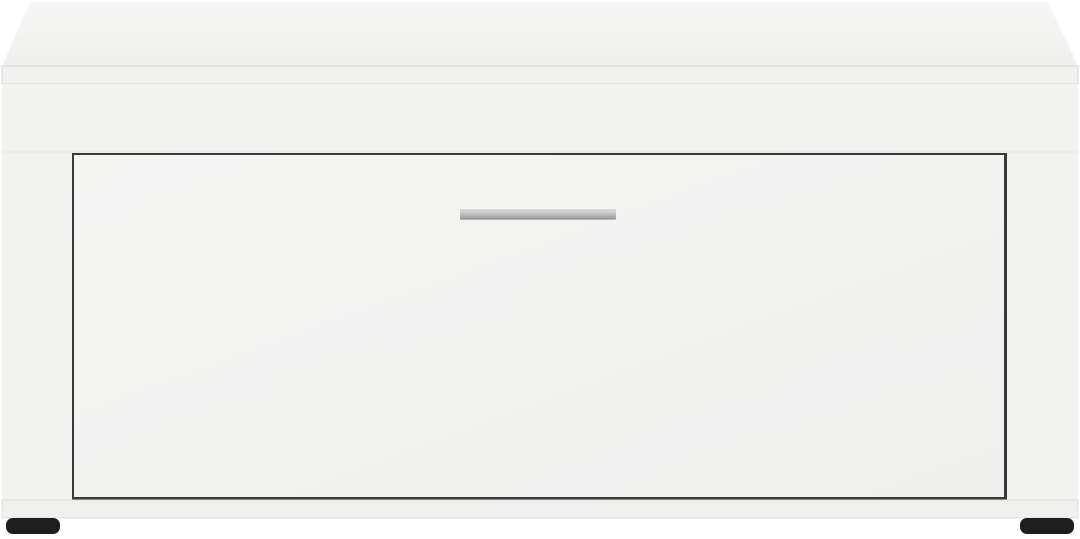  Describe the element at coordinates (540, 75) in the screenshot. I see `cabinet-top-edge` at that location.